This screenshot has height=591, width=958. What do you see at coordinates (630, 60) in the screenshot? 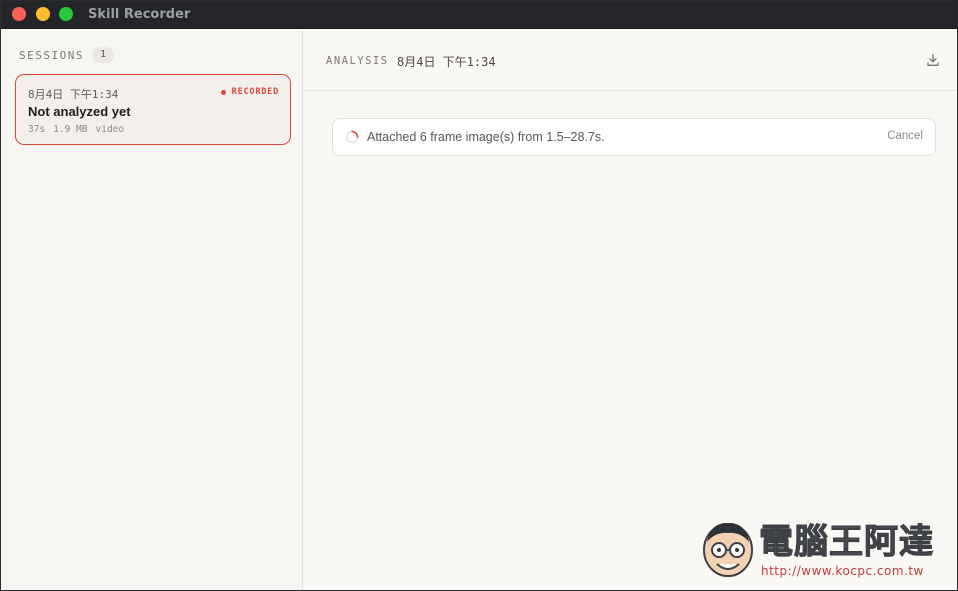
I see `analysis-header: ANALYSIS 8月4日 下午1:34` at bounding box center [630, 60].